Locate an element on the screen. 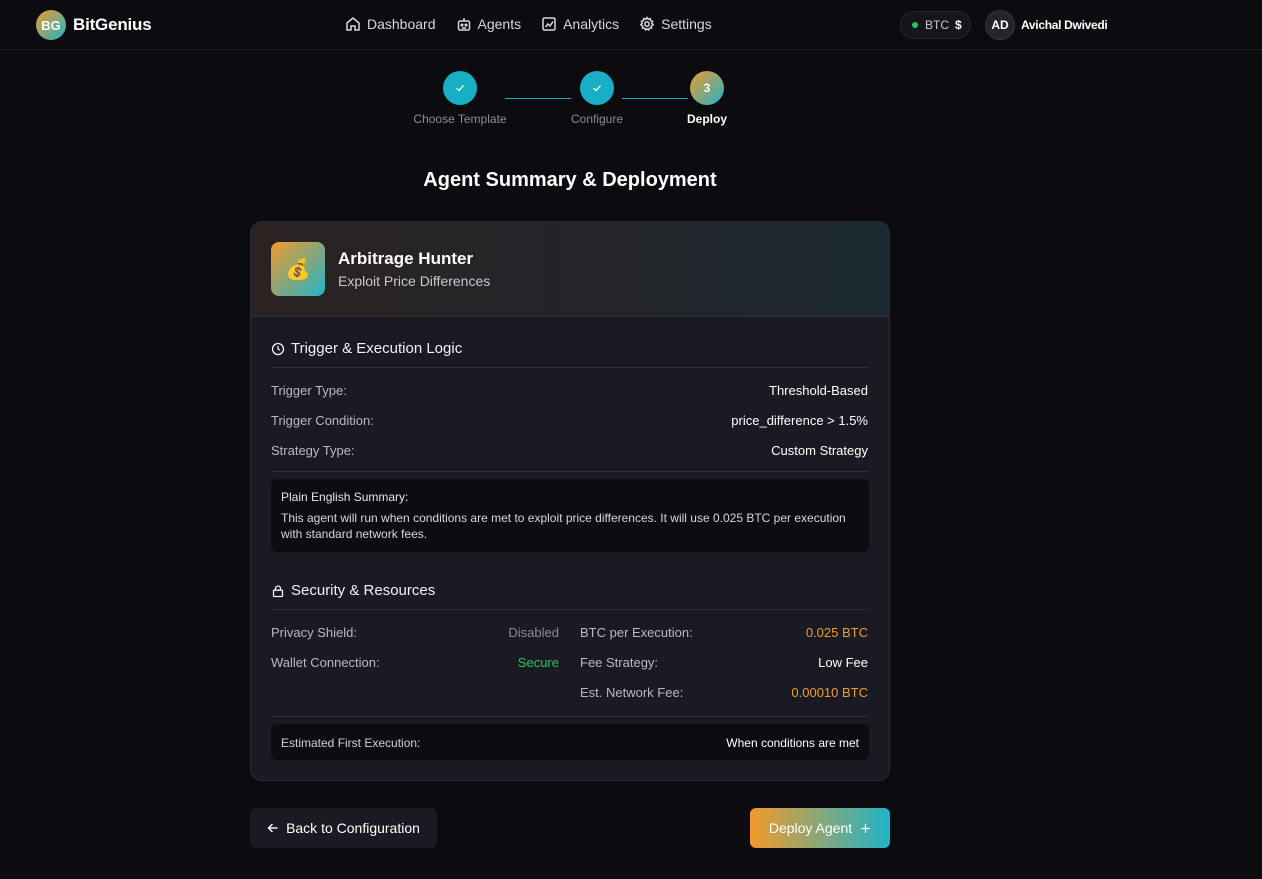  brand-logo: BG is located at coordinates (51, 25).